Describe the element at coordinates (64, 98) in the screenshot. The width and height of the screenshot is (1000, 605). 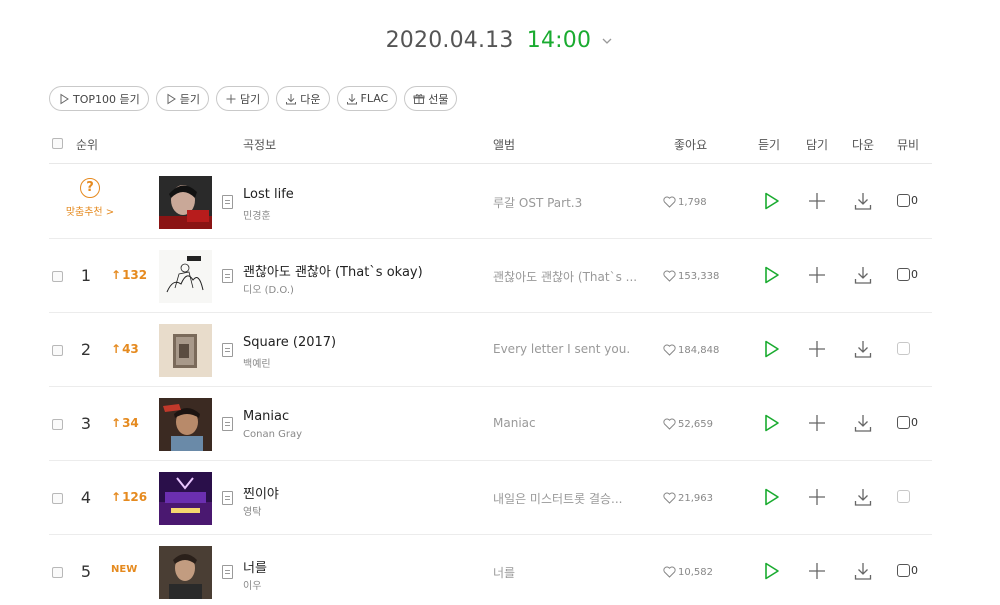
I see `play-outline-icon` at that location.